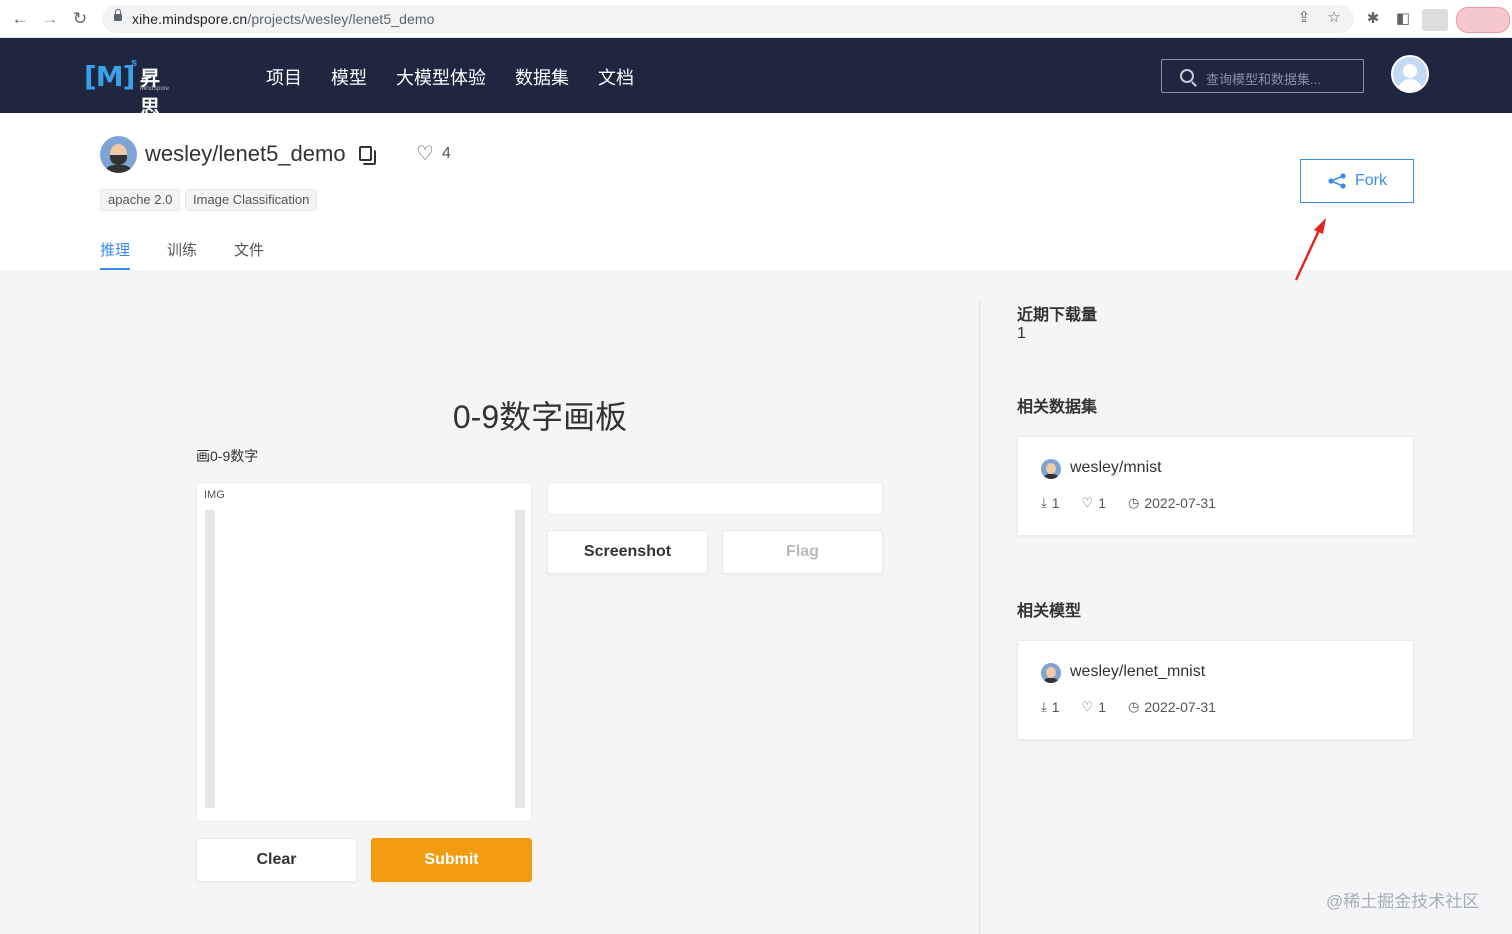 This screenshot has height=934, width=1512. Describe the element at coordinates (1215, 690) in the screenshot. I see `model-card: wesley/lenet_mnist ⤓ 1 ♡ 1 ◷ 2022-07-31` at that location.